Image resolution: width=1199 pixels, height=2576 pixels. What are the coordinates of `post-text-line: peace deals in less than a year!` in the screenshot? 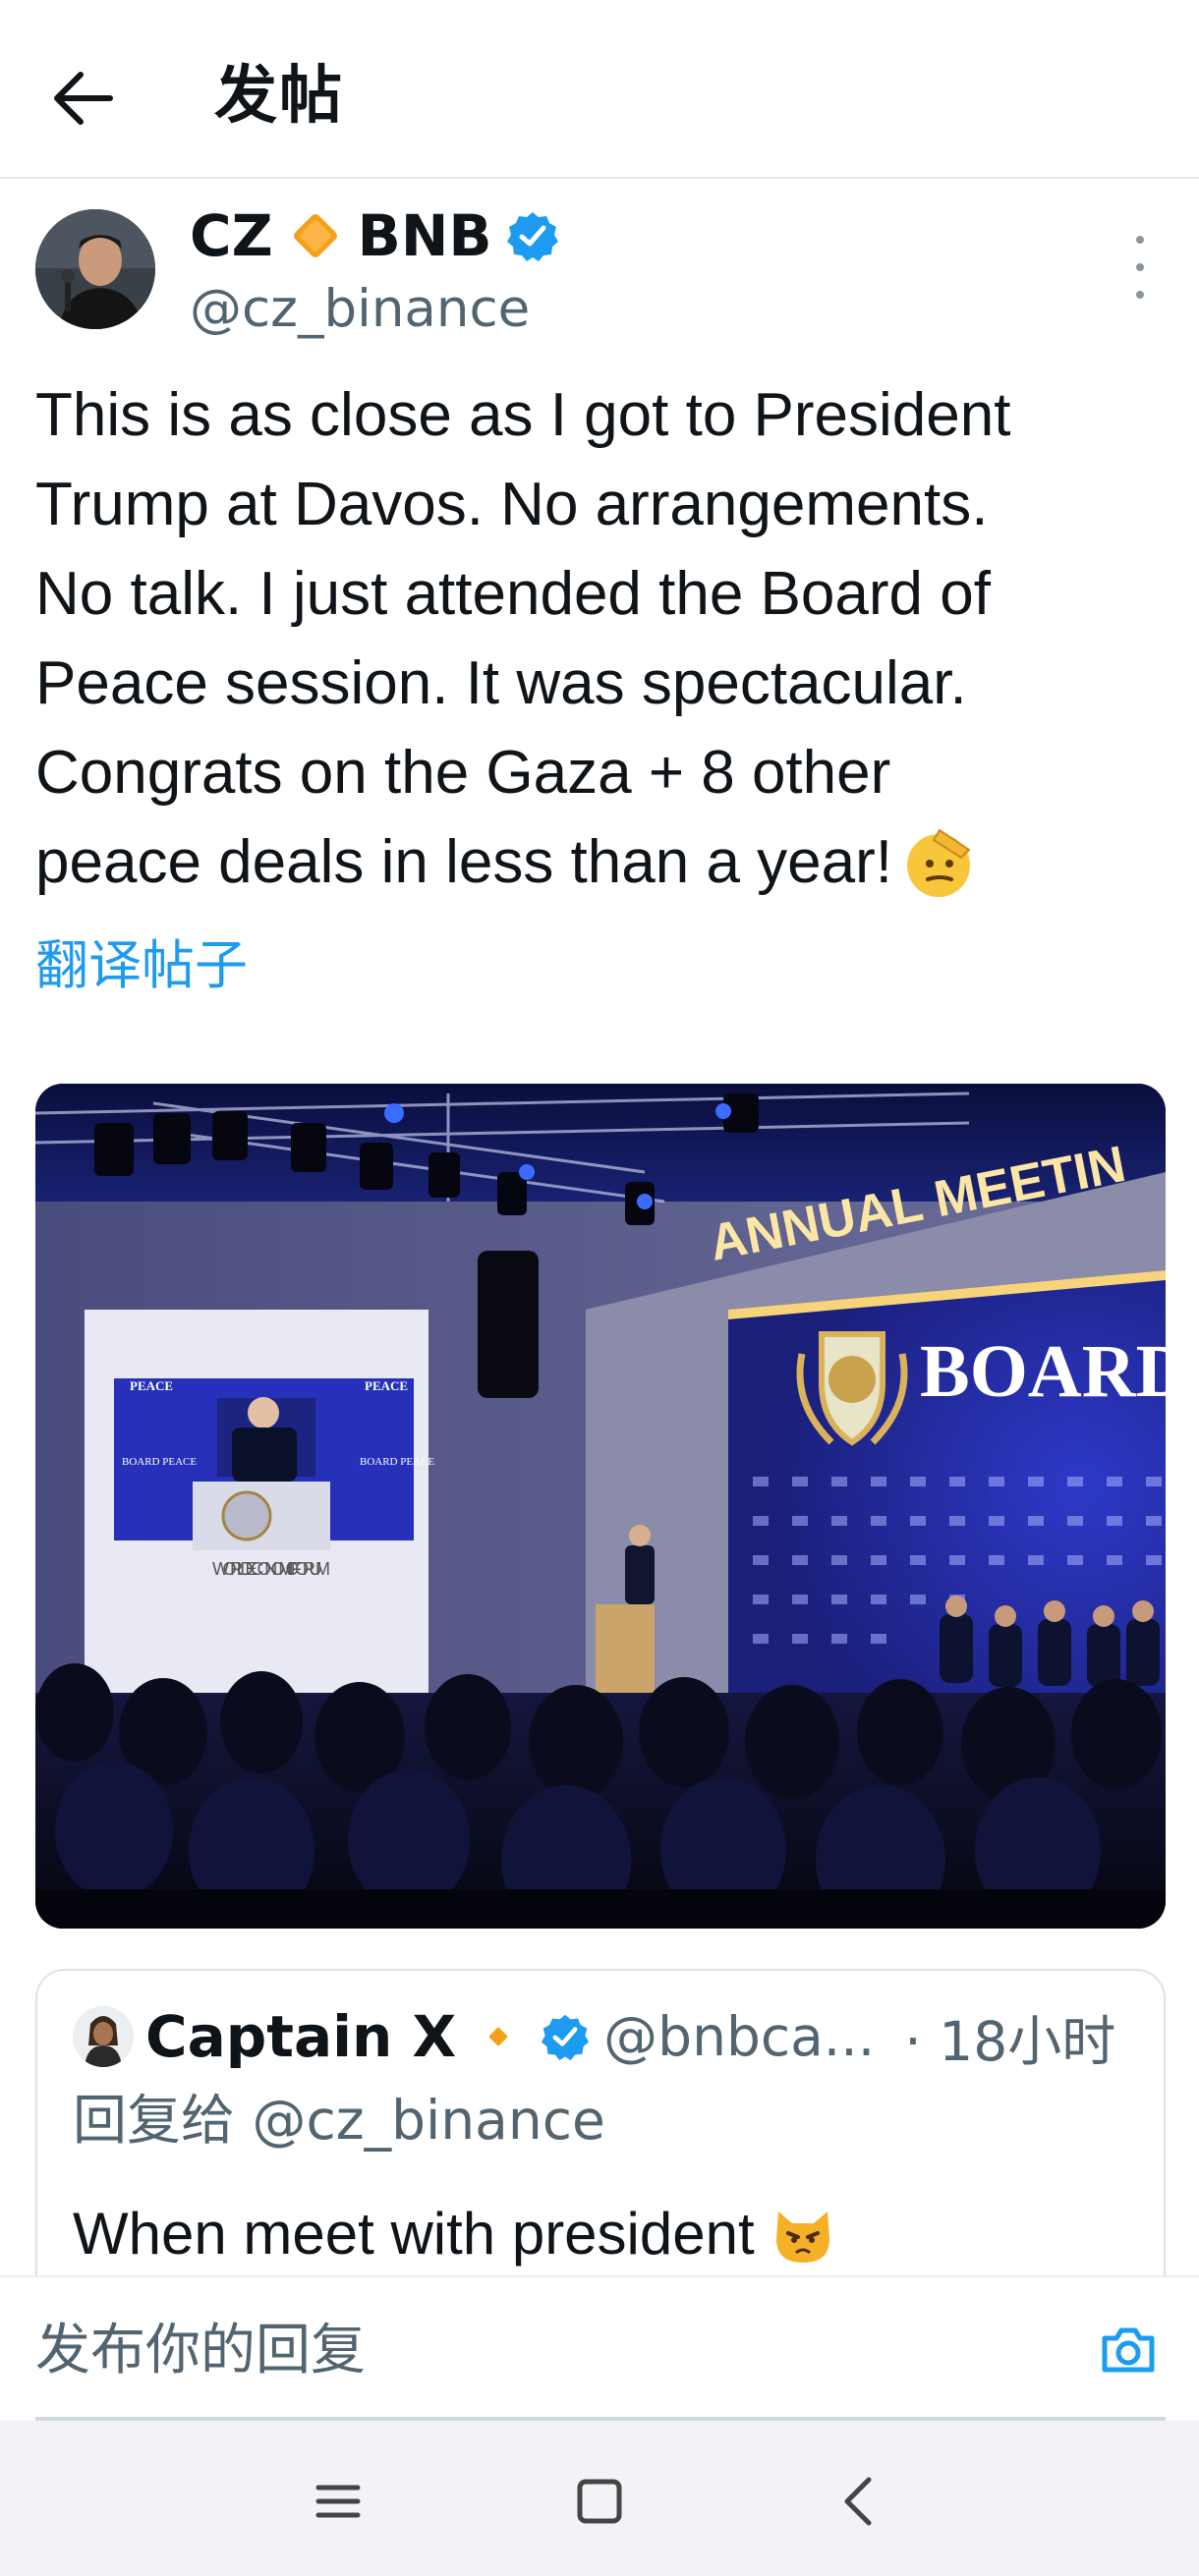 It's located at (463, 862).